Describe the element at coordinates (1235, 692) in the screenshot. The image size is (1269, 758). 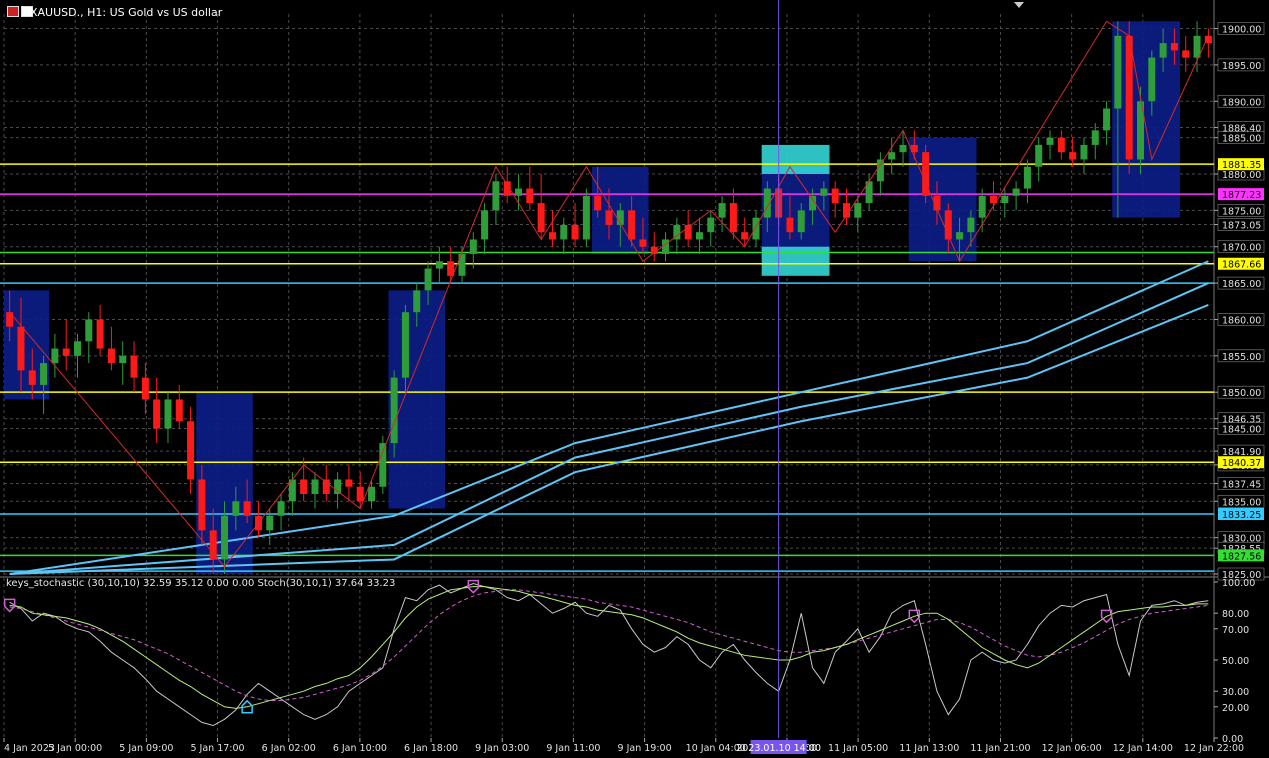
I see `stoch-tick-label: 30.00` at that location.